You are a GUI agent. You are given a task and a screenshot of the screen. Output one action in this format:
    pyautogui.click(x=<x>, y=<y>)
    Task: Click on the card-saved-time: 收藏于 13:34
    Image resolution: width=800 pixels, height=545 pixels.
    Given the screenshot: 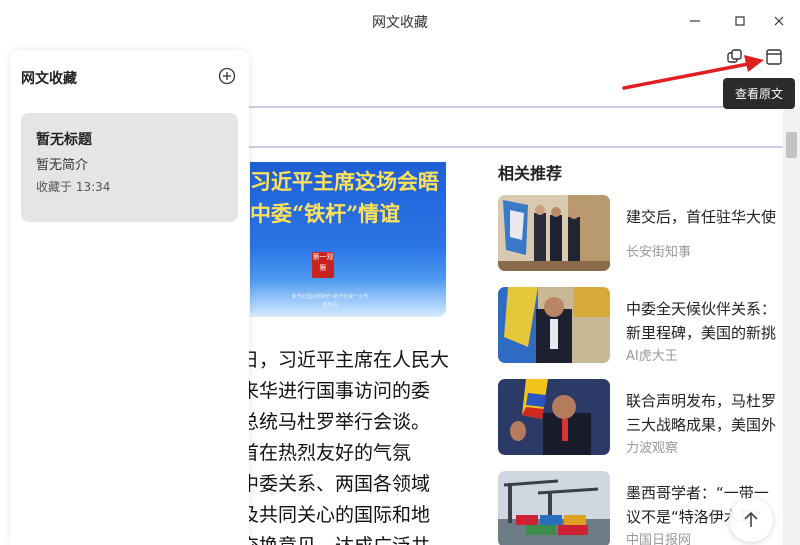 What is the action you would take?
    pyautogui.click(x=73, y=187)
    